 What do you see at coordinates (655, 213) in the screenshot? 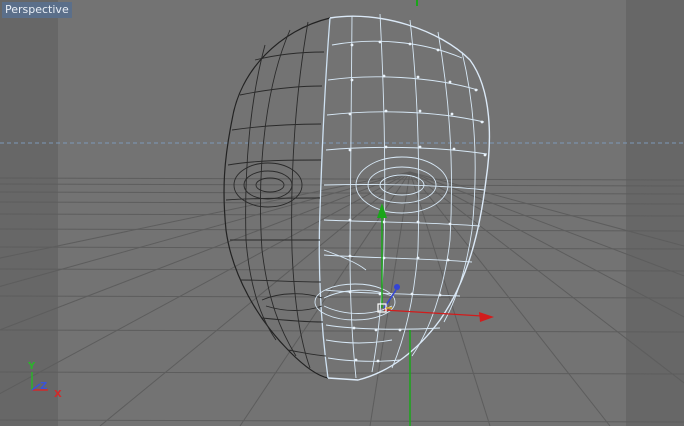
I see `right-safe-frame` at bounding box center [655, 213].